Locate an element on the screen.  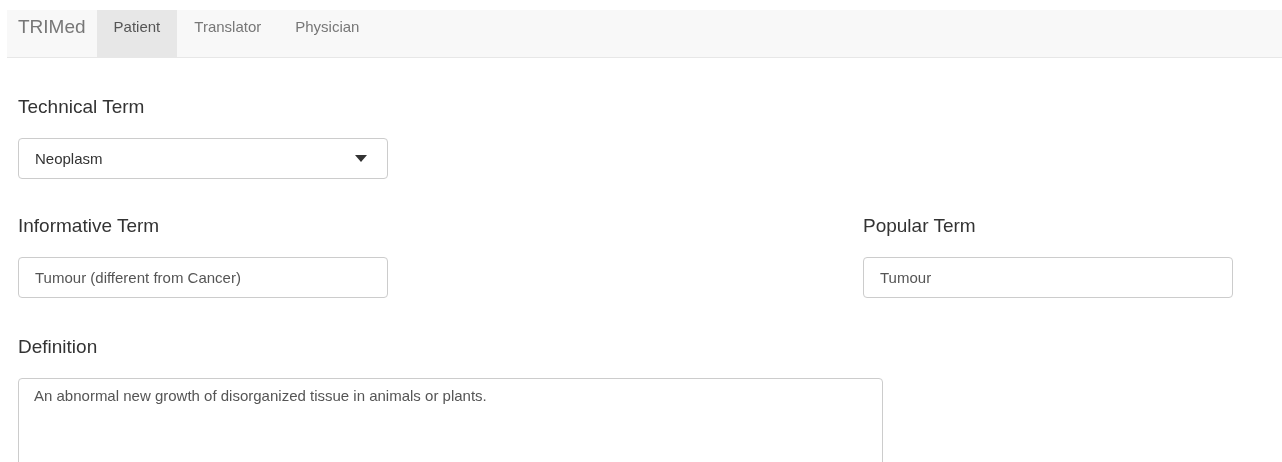
field-label: Popular Term is located at coordinates (920, 226).